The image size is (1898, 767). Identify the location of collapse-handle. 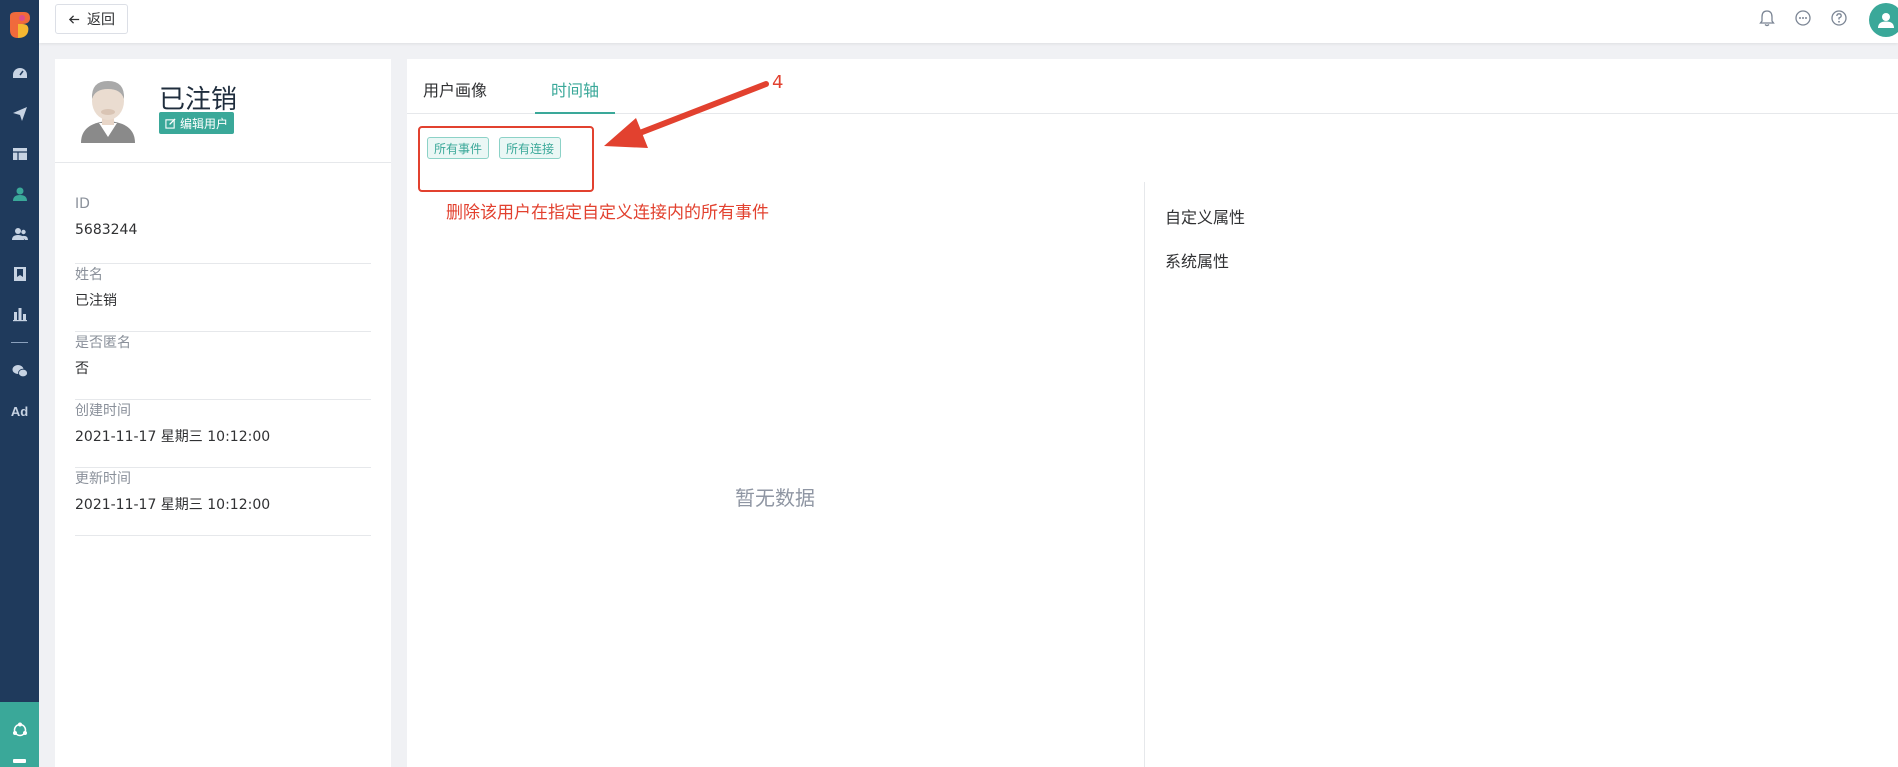
(19, 761).